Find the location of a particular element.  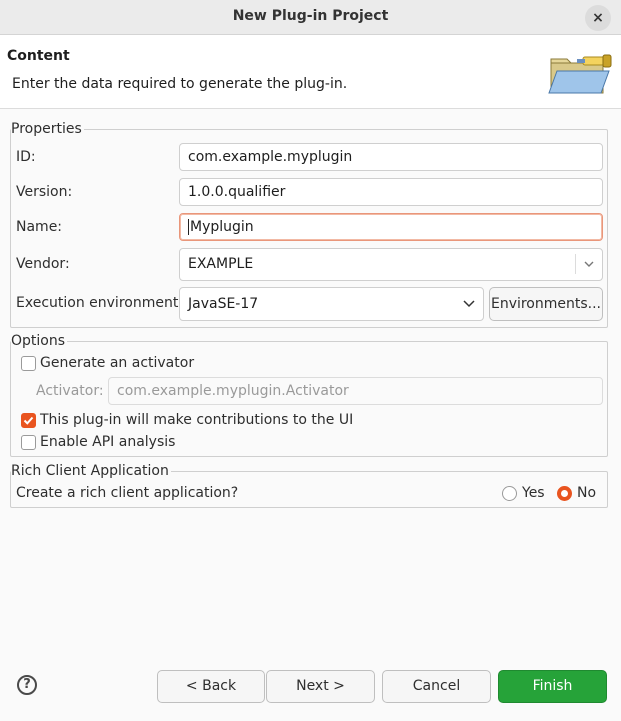

id-field: com.example.myplugin is located at coordinates (391, 157).